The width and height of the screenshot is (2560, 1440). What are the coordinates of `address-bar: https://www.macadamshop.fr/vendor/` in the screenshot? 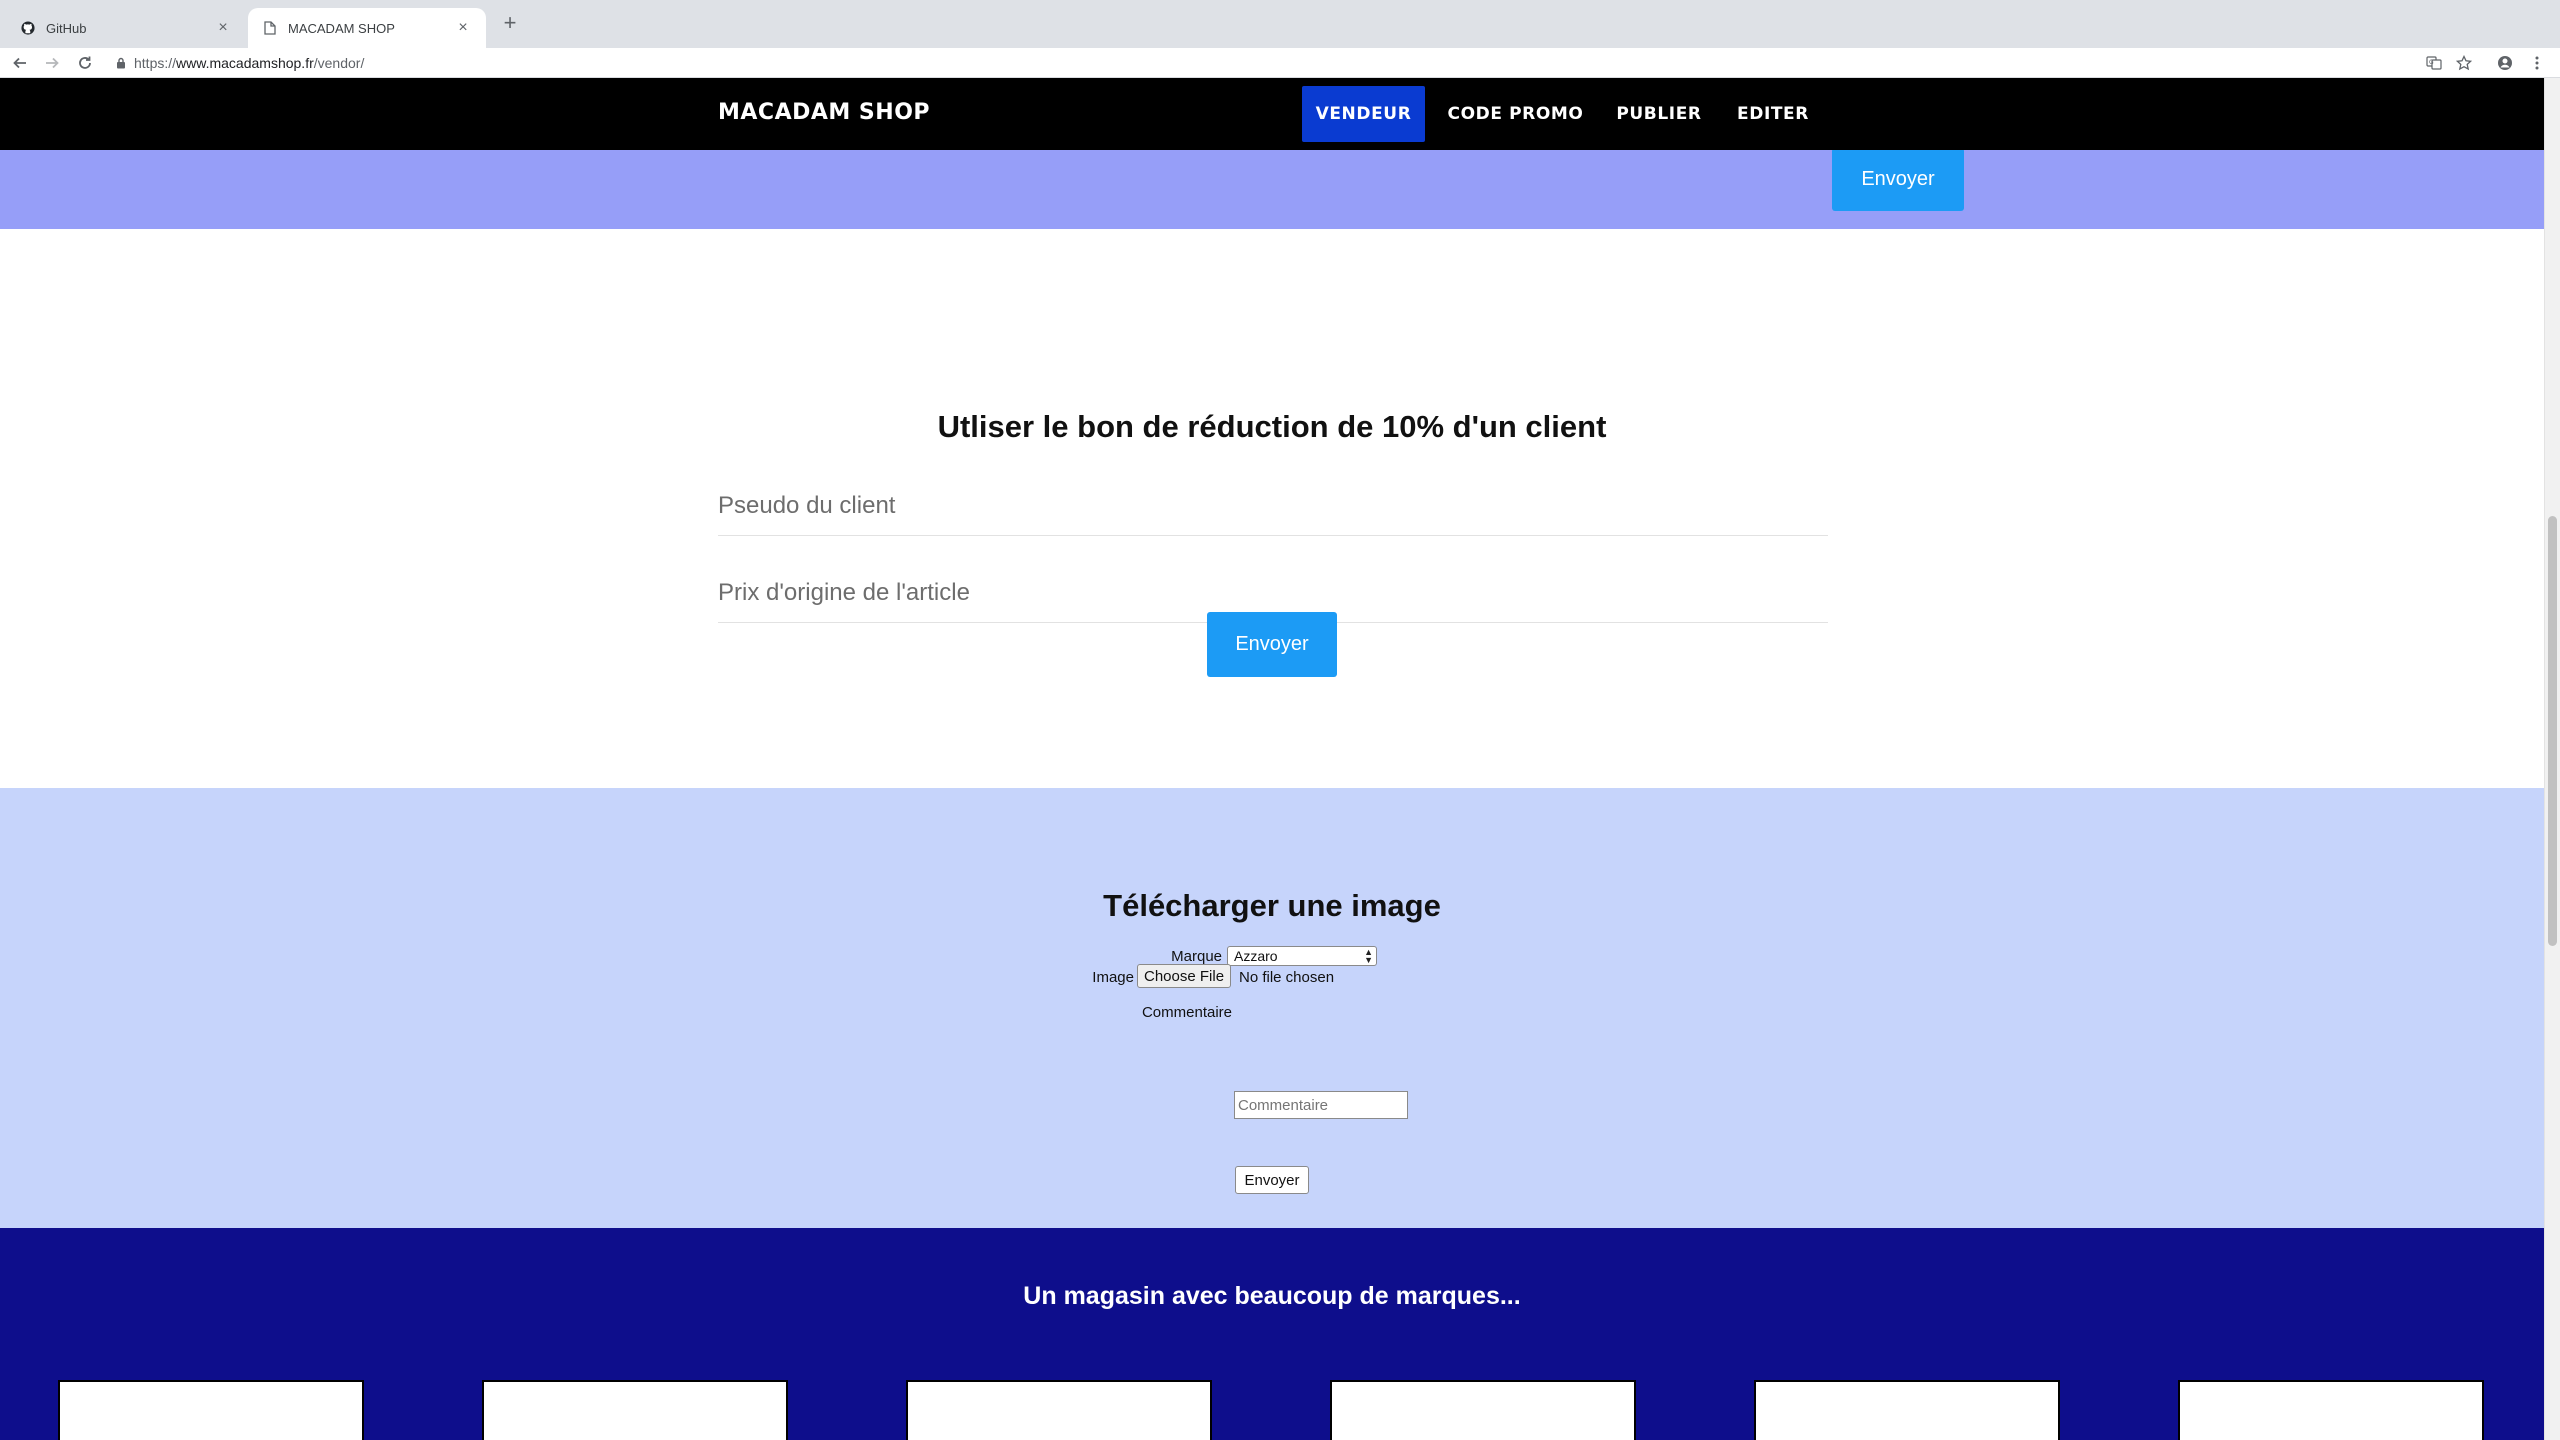 It's located at (240, 63).